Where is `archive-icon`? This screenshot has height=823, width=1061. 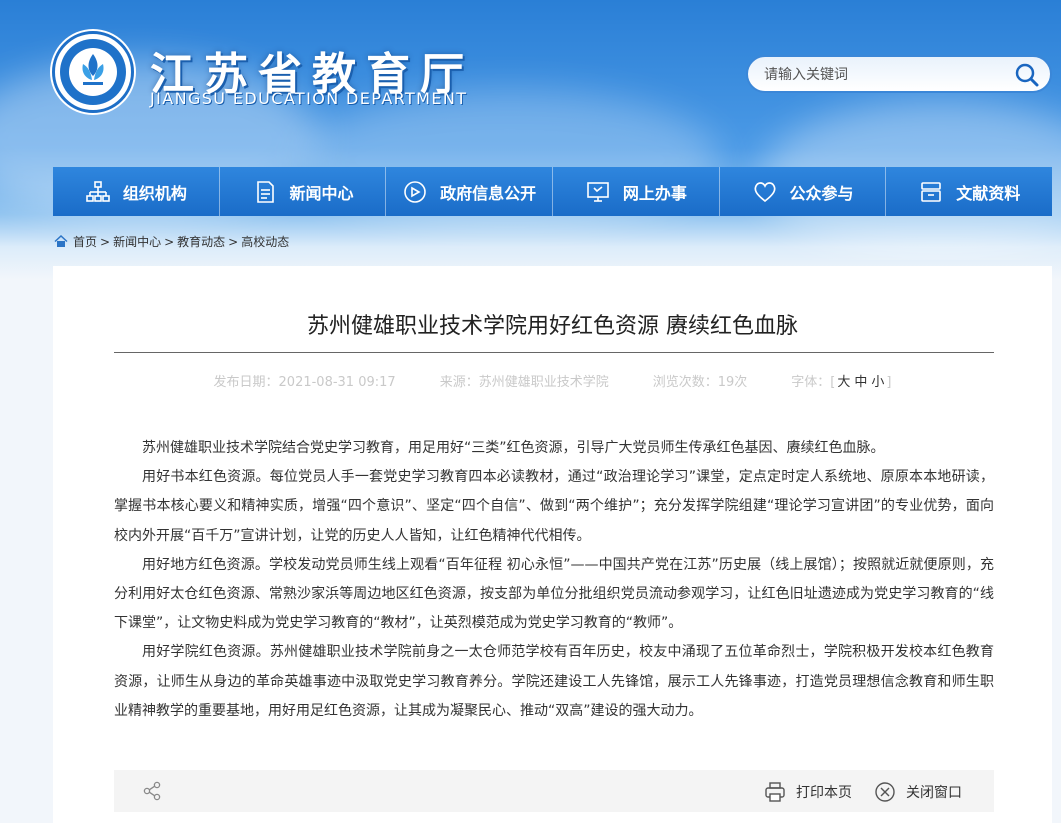 archive-icon is located at coordinates (931, 191).